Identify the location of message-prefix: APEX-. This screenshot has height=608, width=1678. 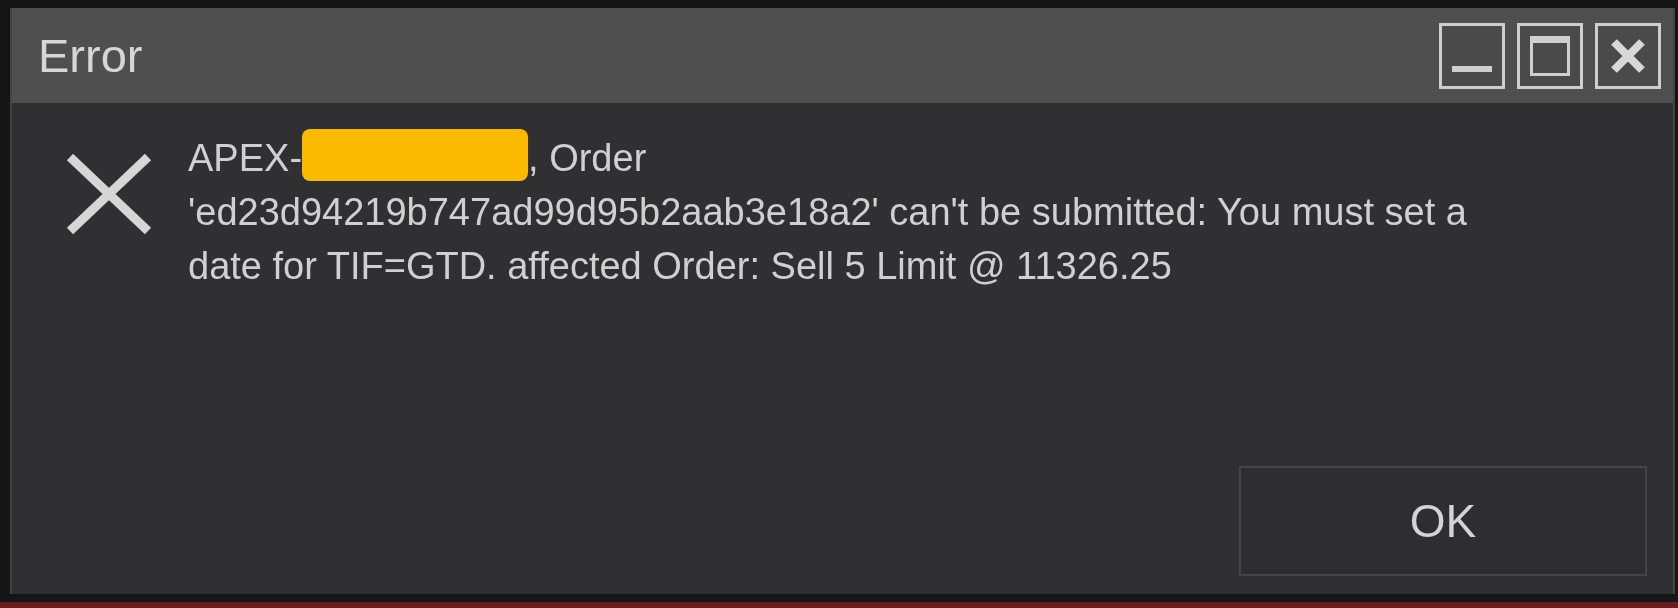
(245, 158).